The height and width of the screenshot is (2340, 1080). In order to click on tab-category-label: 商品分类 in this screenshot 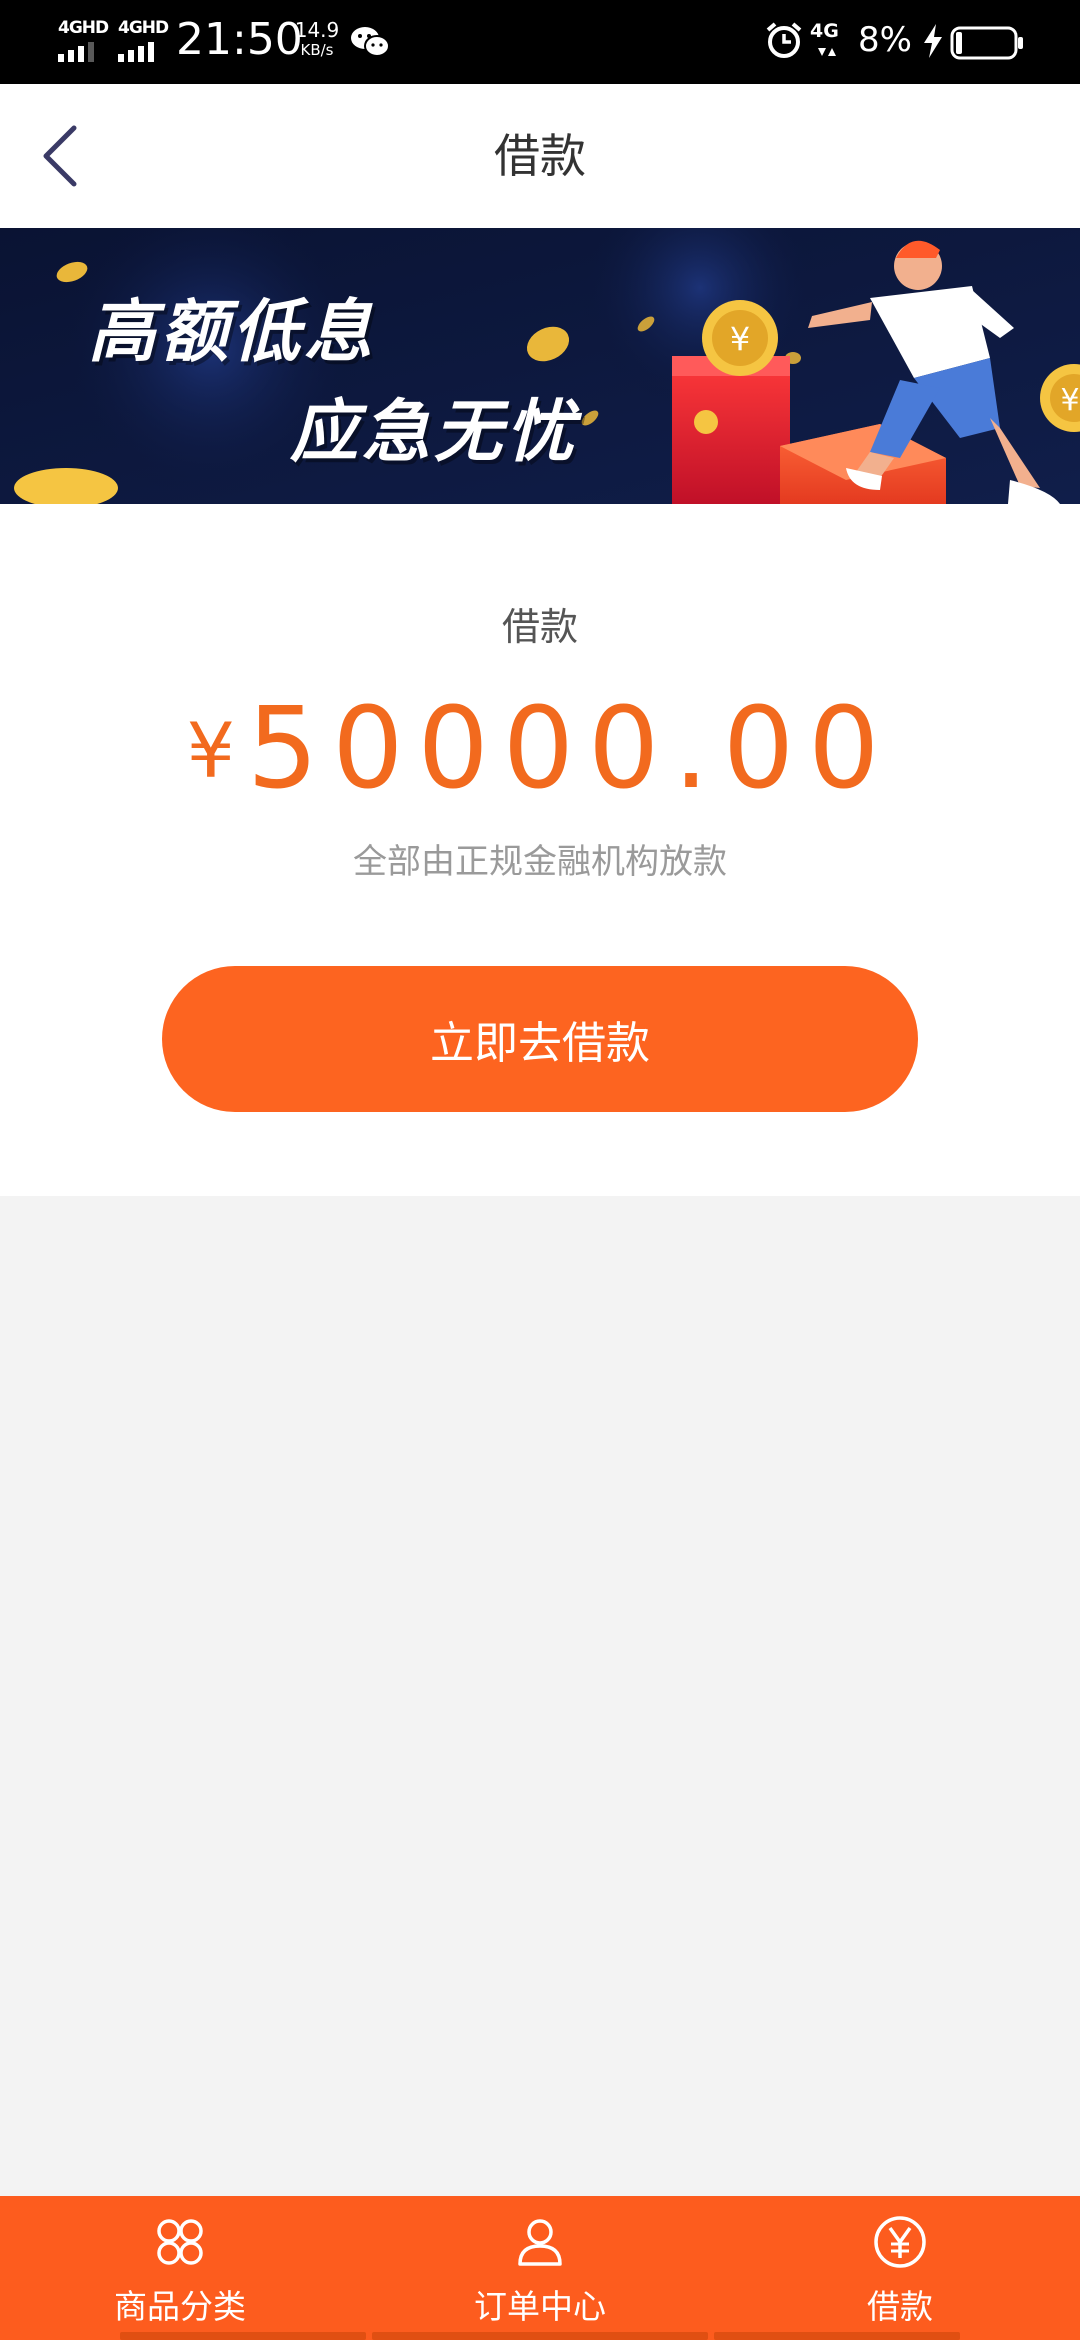, I will do `click(180, 2306)`.